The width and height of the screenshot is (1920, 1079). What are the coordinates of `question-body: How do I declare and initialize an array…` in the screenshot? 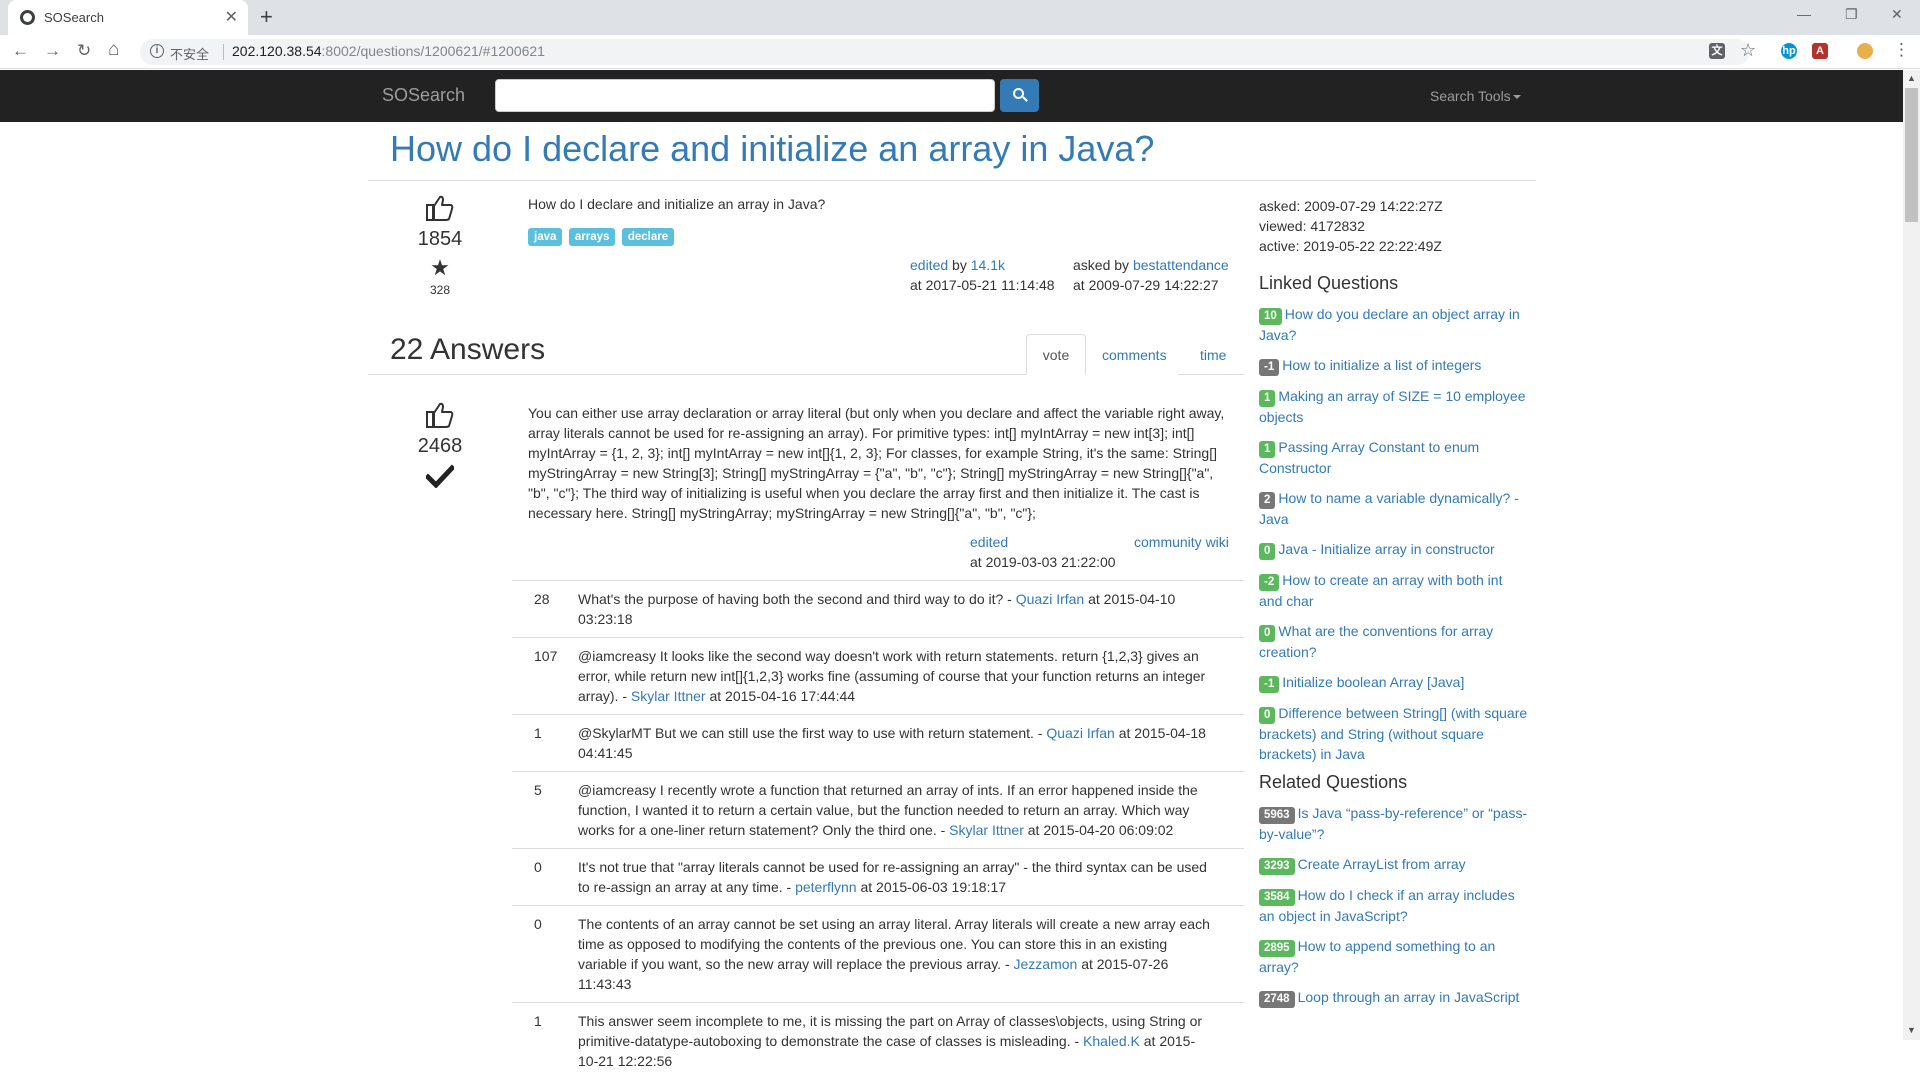 It's located at (677, 204).